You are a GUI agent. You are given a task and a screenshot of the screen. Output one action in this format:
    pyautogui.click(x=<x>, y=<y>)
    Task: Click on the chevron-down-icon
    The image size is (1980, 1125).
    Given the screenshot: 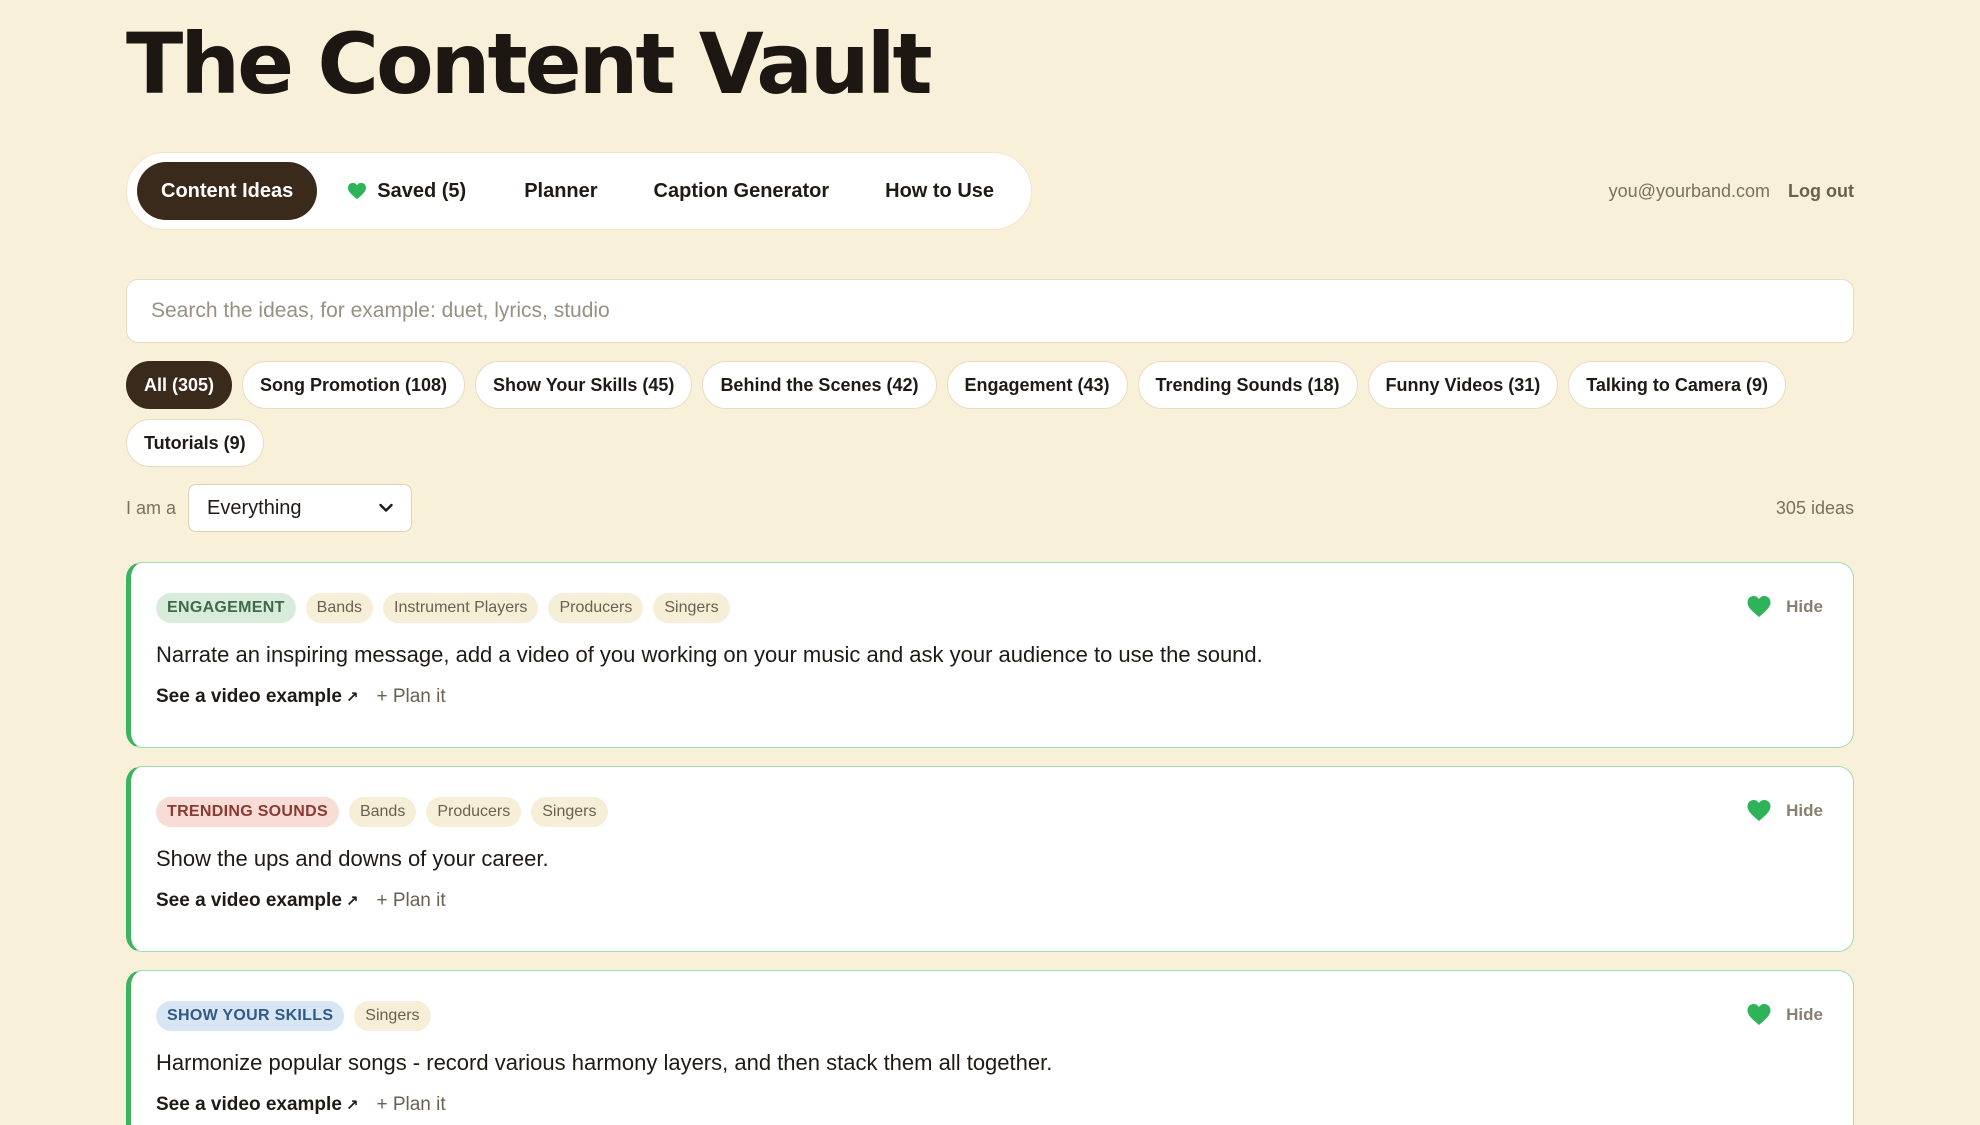 What is the action you would take?
    pyautogui.click(x=386, y=507)
    